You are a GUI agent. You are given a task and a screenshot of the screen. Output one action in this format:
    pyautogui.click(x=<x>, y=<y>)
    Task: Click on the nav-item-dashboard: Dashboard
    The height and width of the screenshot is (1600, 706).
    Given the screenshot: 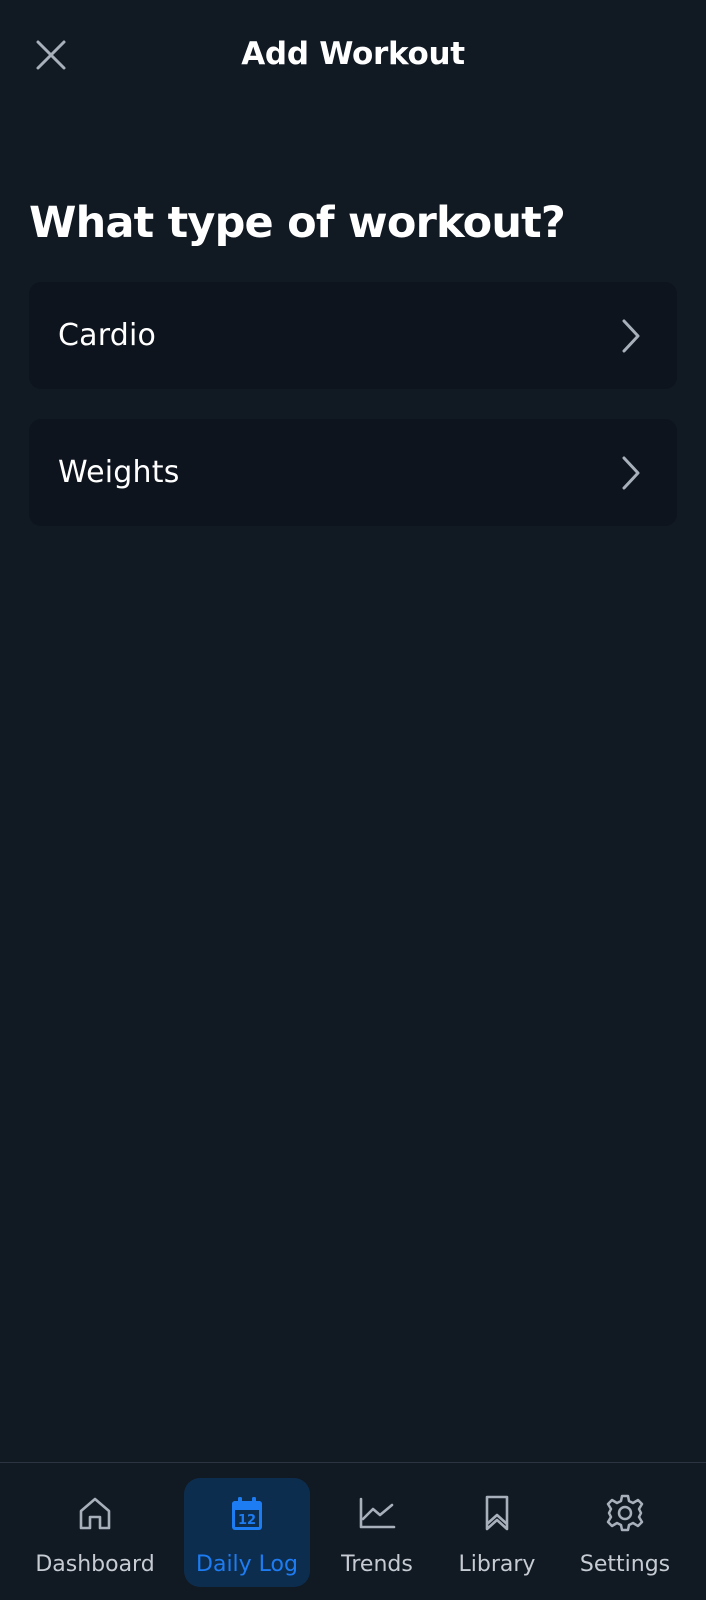 What is the action you would take?
    pyautogui.click(x=95, y=1532)
    